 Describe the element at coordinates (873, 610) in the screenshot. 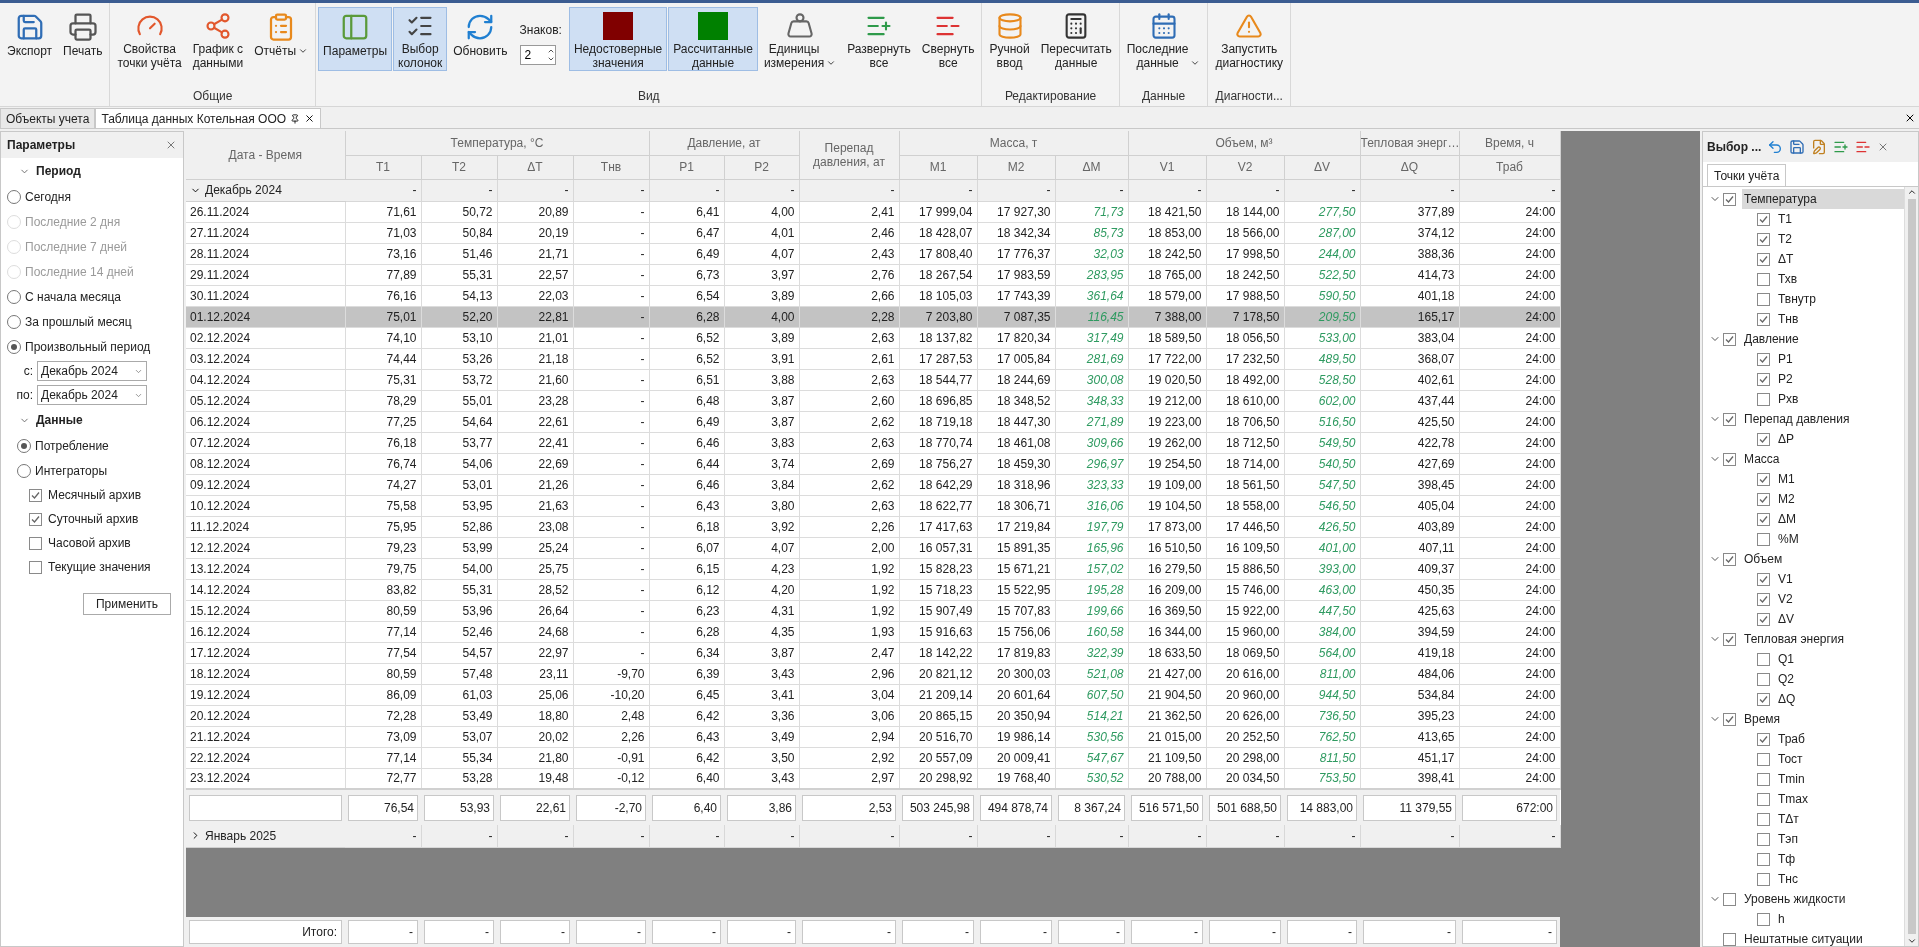

I see `table-row: 15.12.2024 80,59 53,96 26,64 - 6,23 4,31 1,92 15 907,49 15 707,83 199,66 16 369,50 15 922,00 447,50 425,63 24:00` at that location.